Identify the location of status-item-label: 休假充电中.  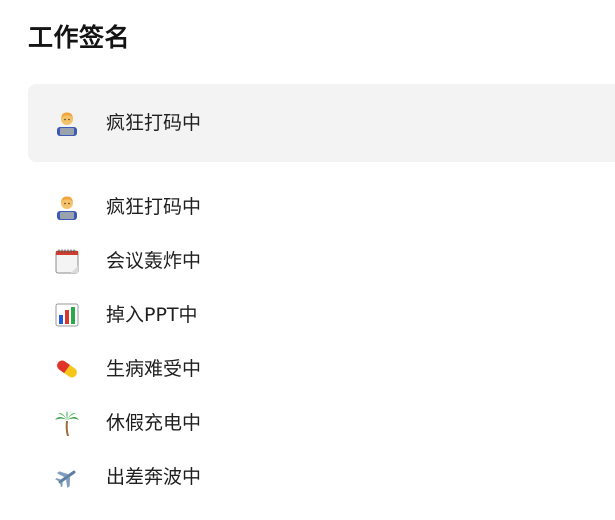
(154, 423).